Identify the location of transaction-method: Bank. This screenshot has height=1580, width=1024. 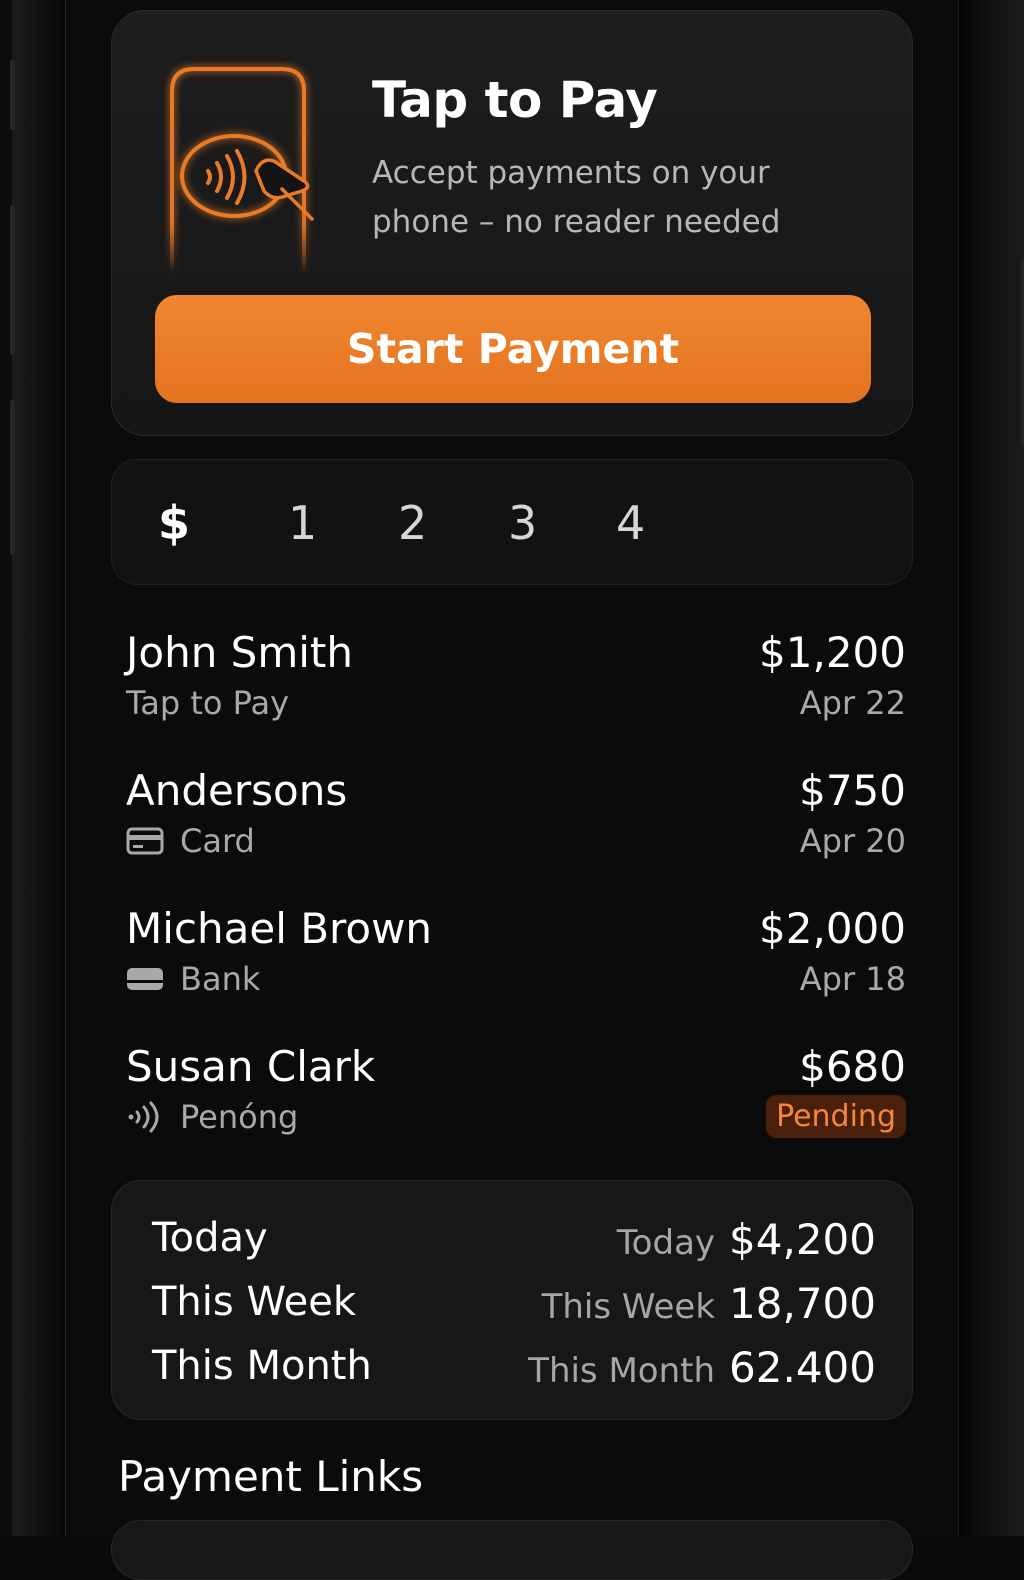
(193, 979).